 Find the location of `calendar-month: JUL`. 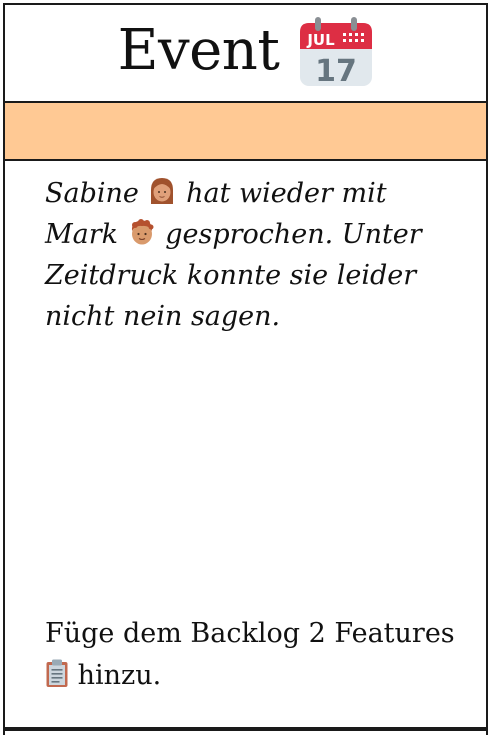

calendar-month: JUL is located at coordinates (321, 40).